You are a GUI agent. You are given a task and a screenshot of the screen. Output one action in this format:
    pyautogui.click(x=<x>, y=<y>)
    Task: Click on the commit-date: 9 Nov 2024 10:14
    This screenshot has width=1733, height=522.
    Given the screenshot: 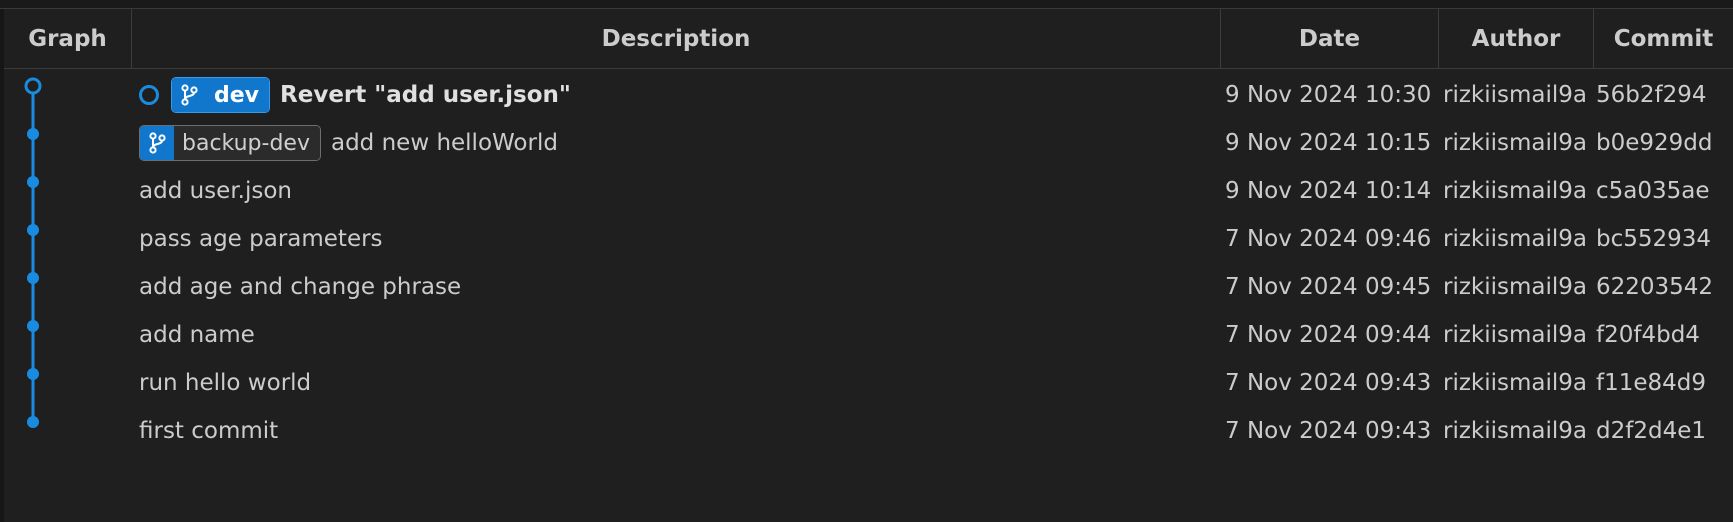 What is the action you would take?
    pyautogui.click(x=1328, y=191)
    